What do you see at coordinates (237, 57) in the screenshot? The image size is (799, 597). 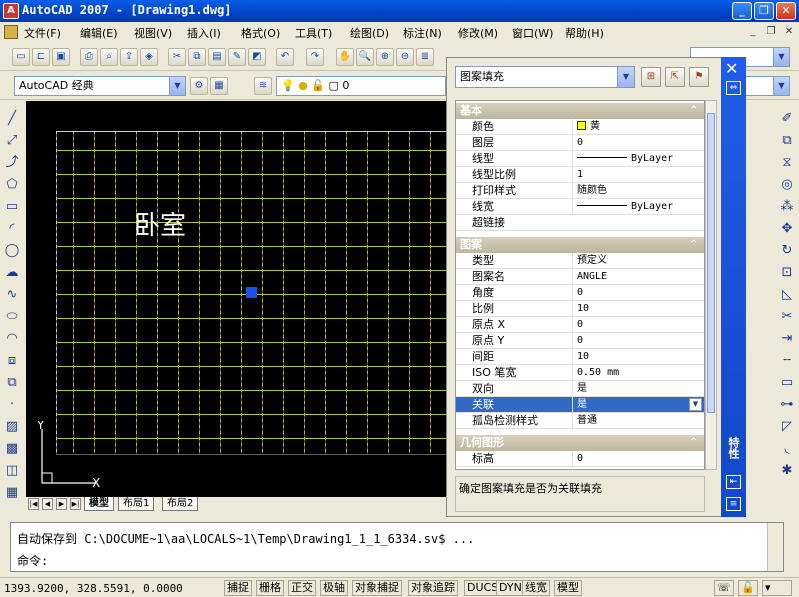 I see `match-properties-icon: ✎` at bounding box center [237, 57].